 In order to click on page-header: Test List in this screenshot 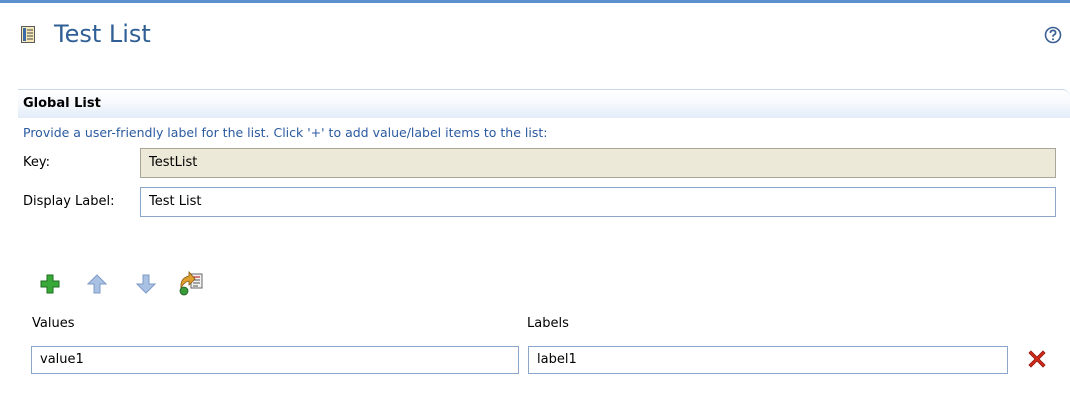, I will do `click(535, 33)`.